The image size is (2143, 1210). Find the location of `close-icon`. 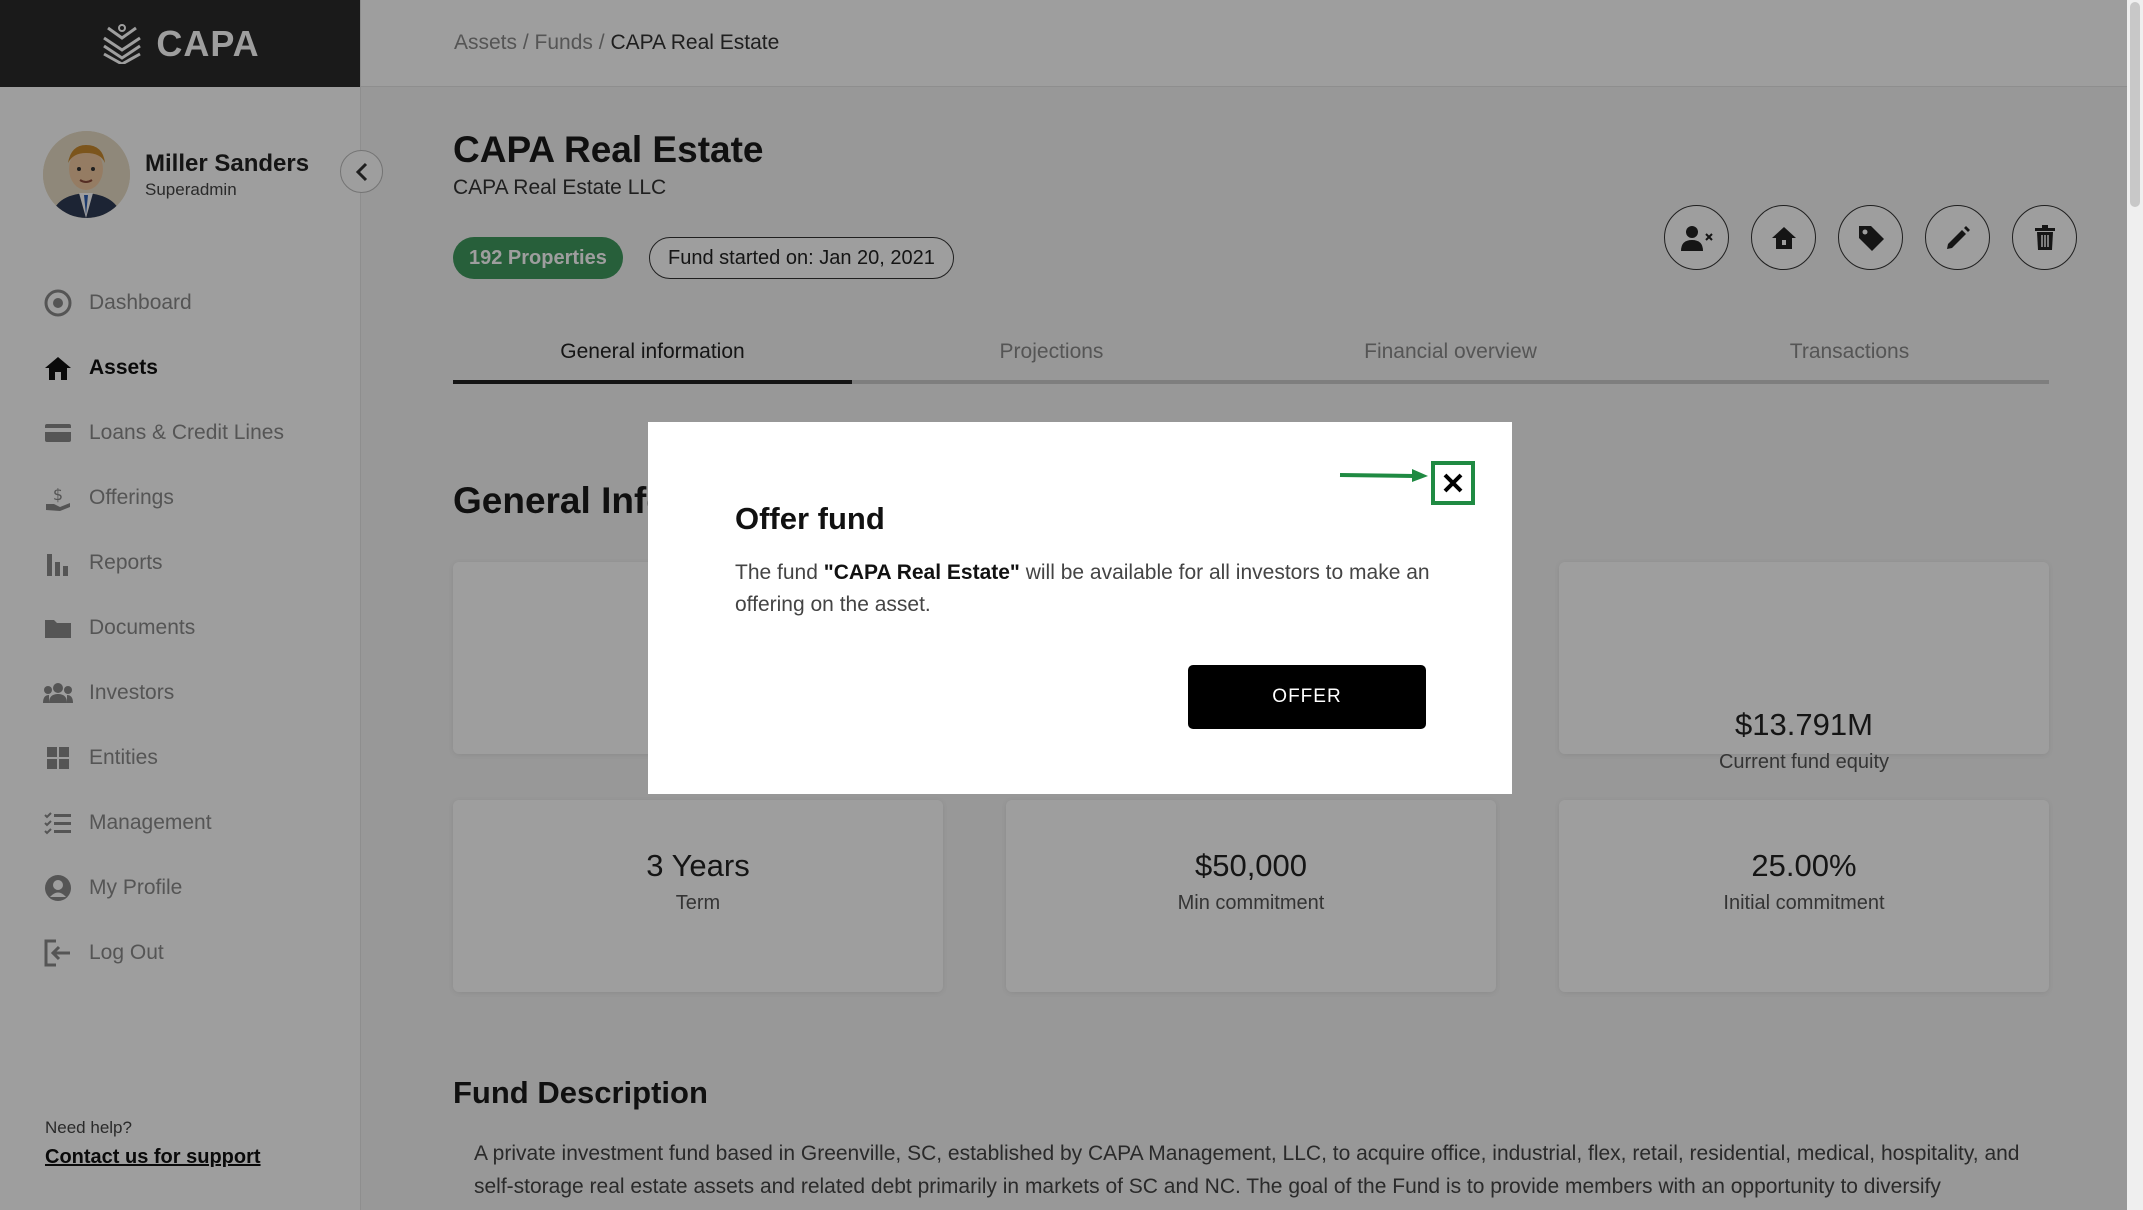

close-icon is located at coordinates (1453, 483).